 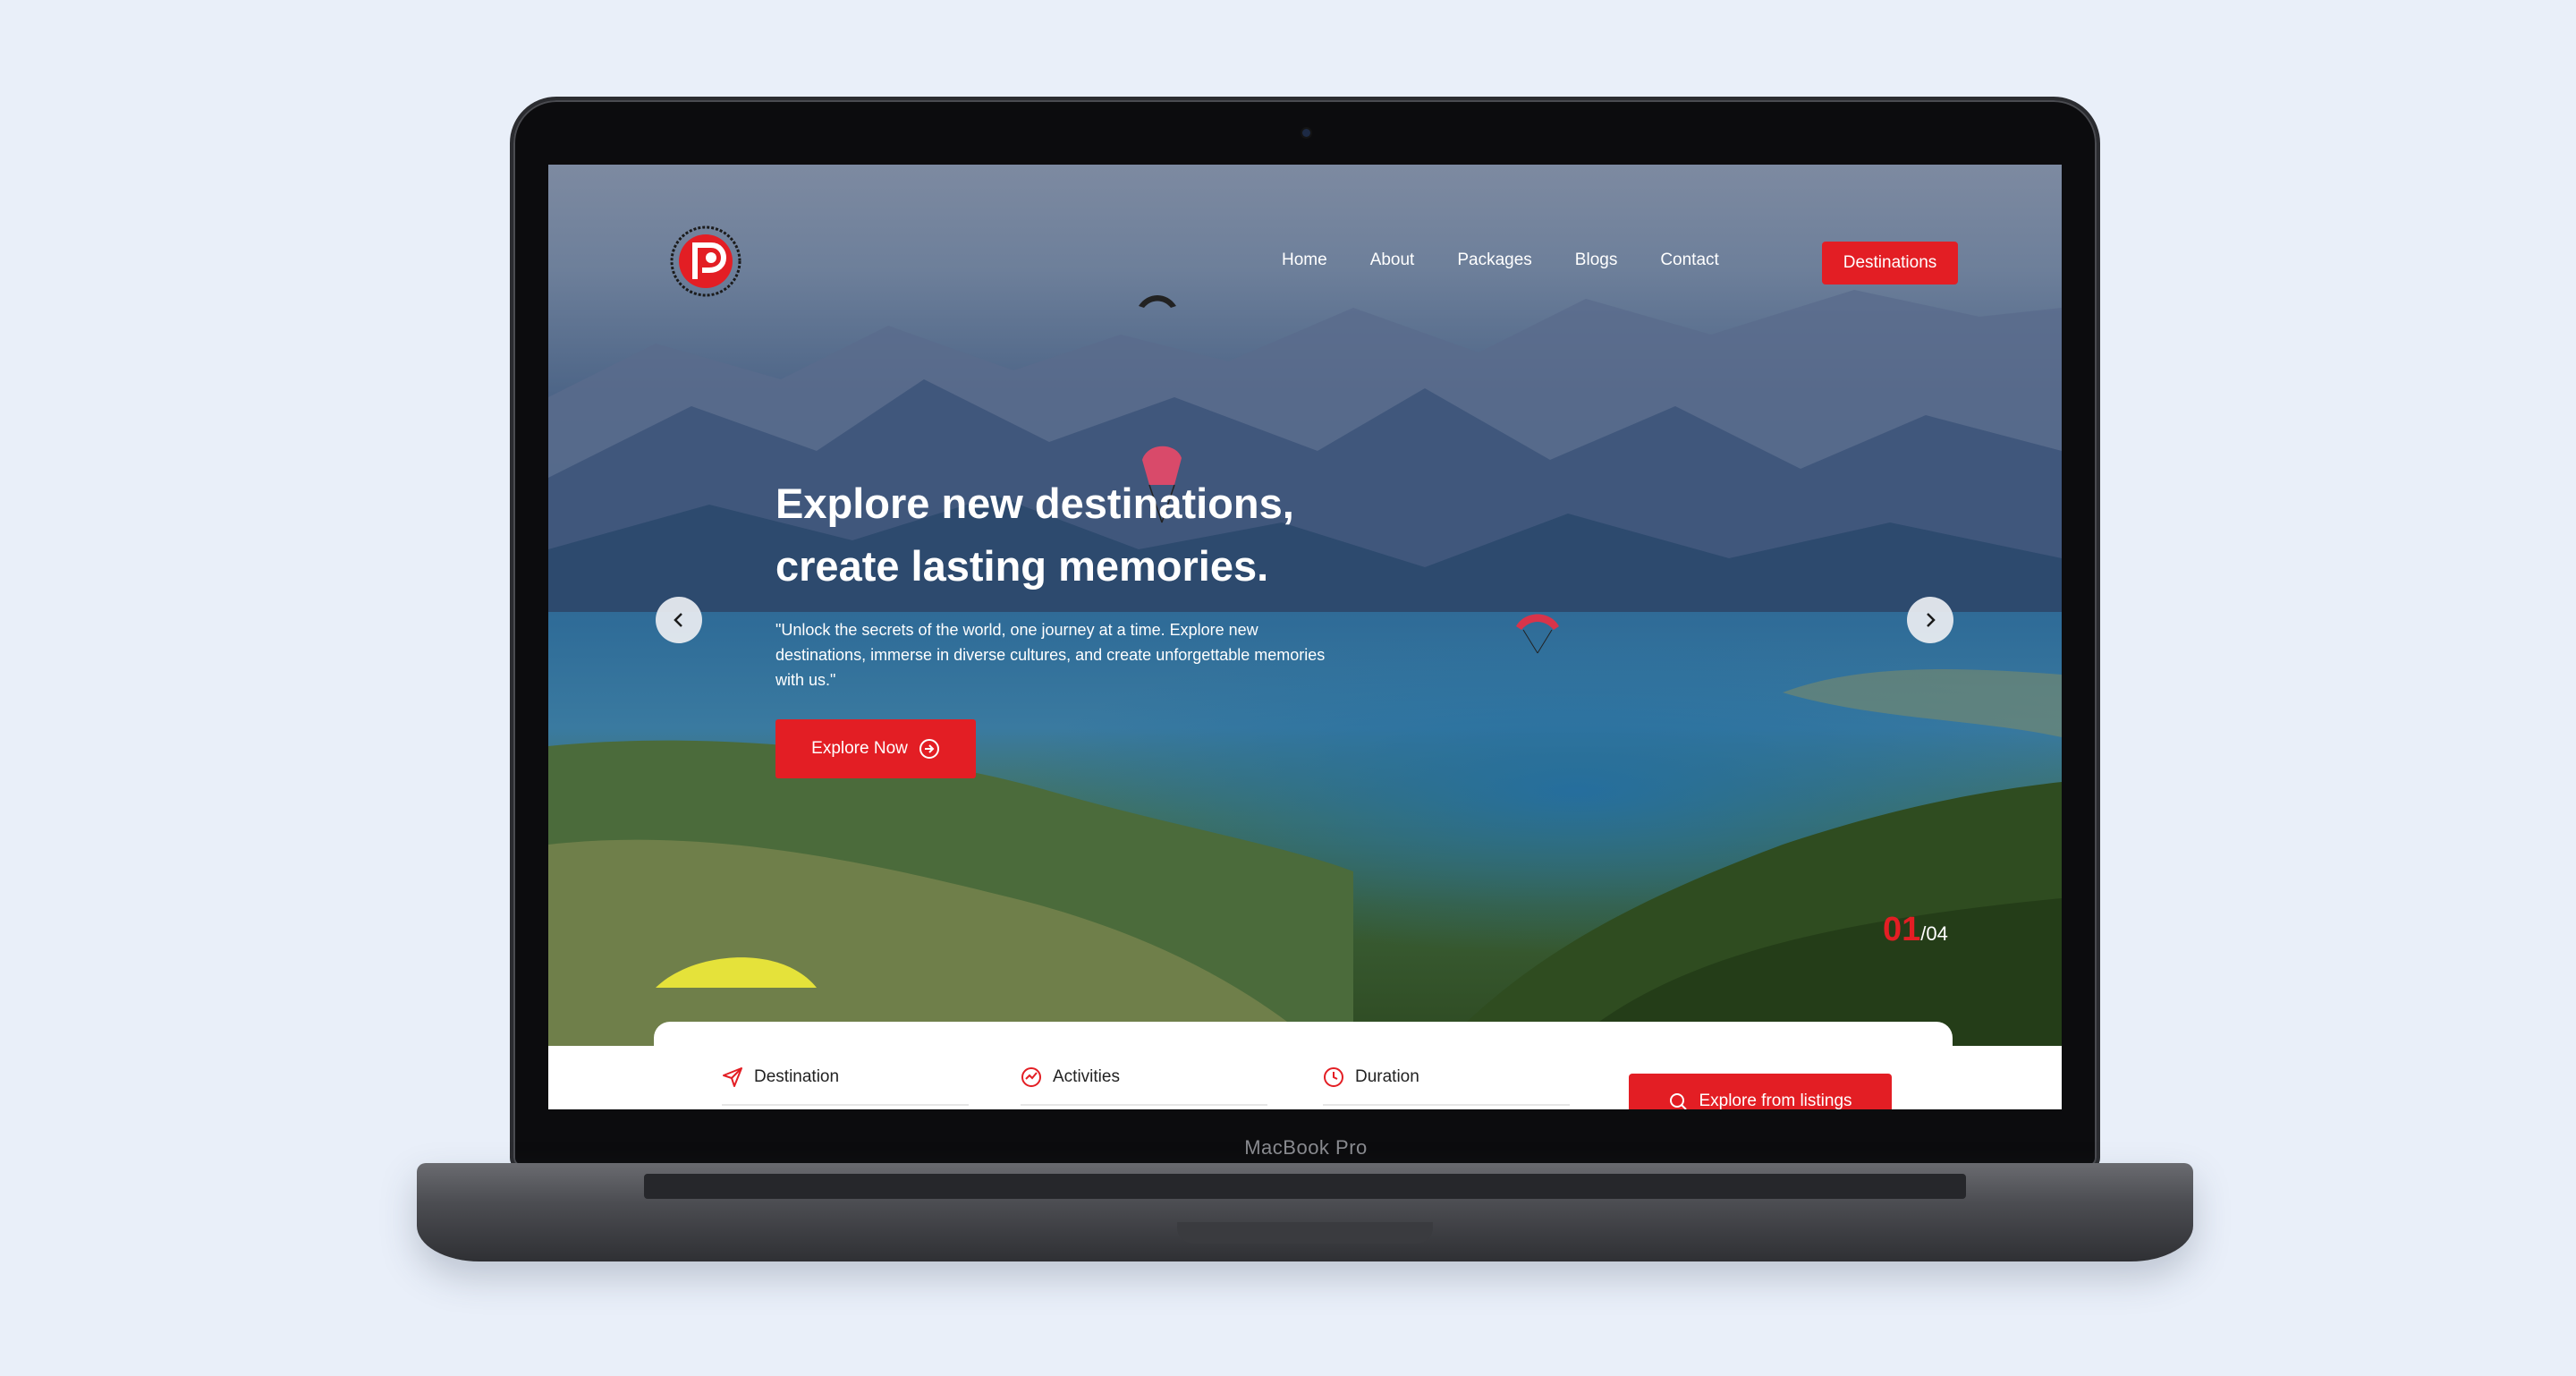 I want to click on chevron-right-icon, so click(x=1931, y=620).